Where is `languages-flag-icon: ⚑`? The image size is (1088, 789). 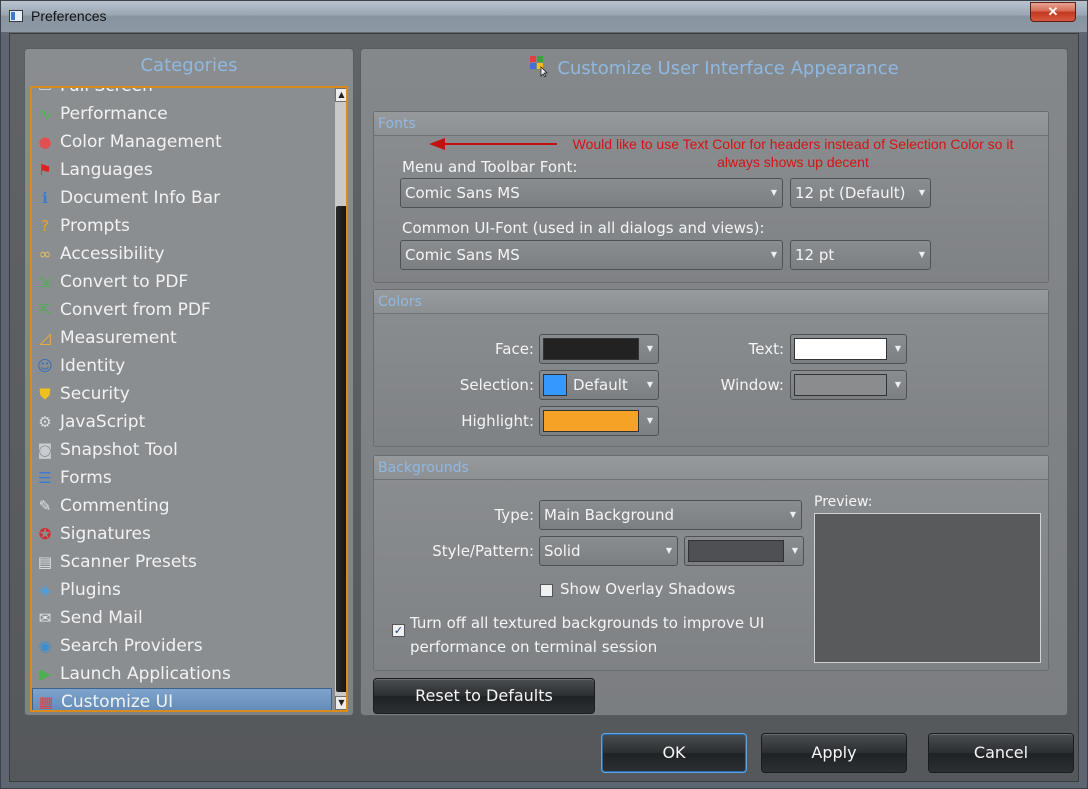 languages-flag-icon: ⚑ is located at coordinates (45, 170).